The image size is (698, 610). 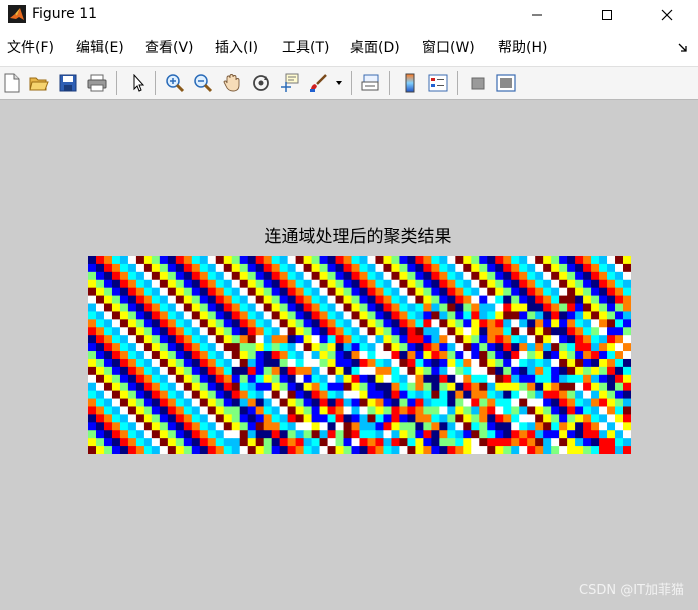 What do you see at coordinates (236, 48) in the screenshot?
I see `menu-insert: 插入(I)` at bounding box center [236, 48].